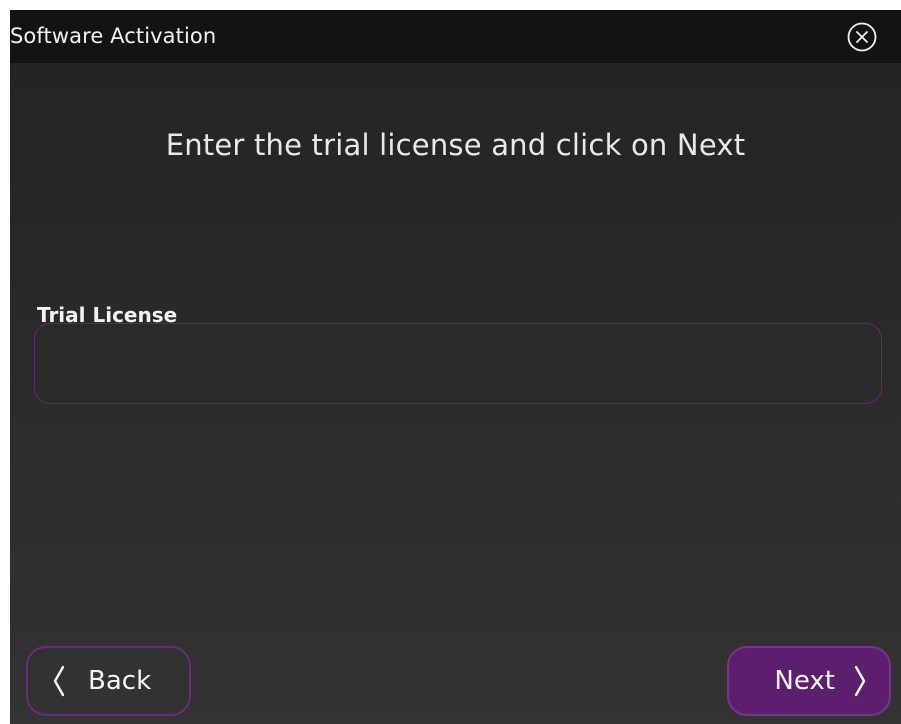 This screenshot has height=724, width=901. What do you see at coordinates (59, 681) in the screenshot?
I see `chevron-left-icon` at bounding box center [59, 681].